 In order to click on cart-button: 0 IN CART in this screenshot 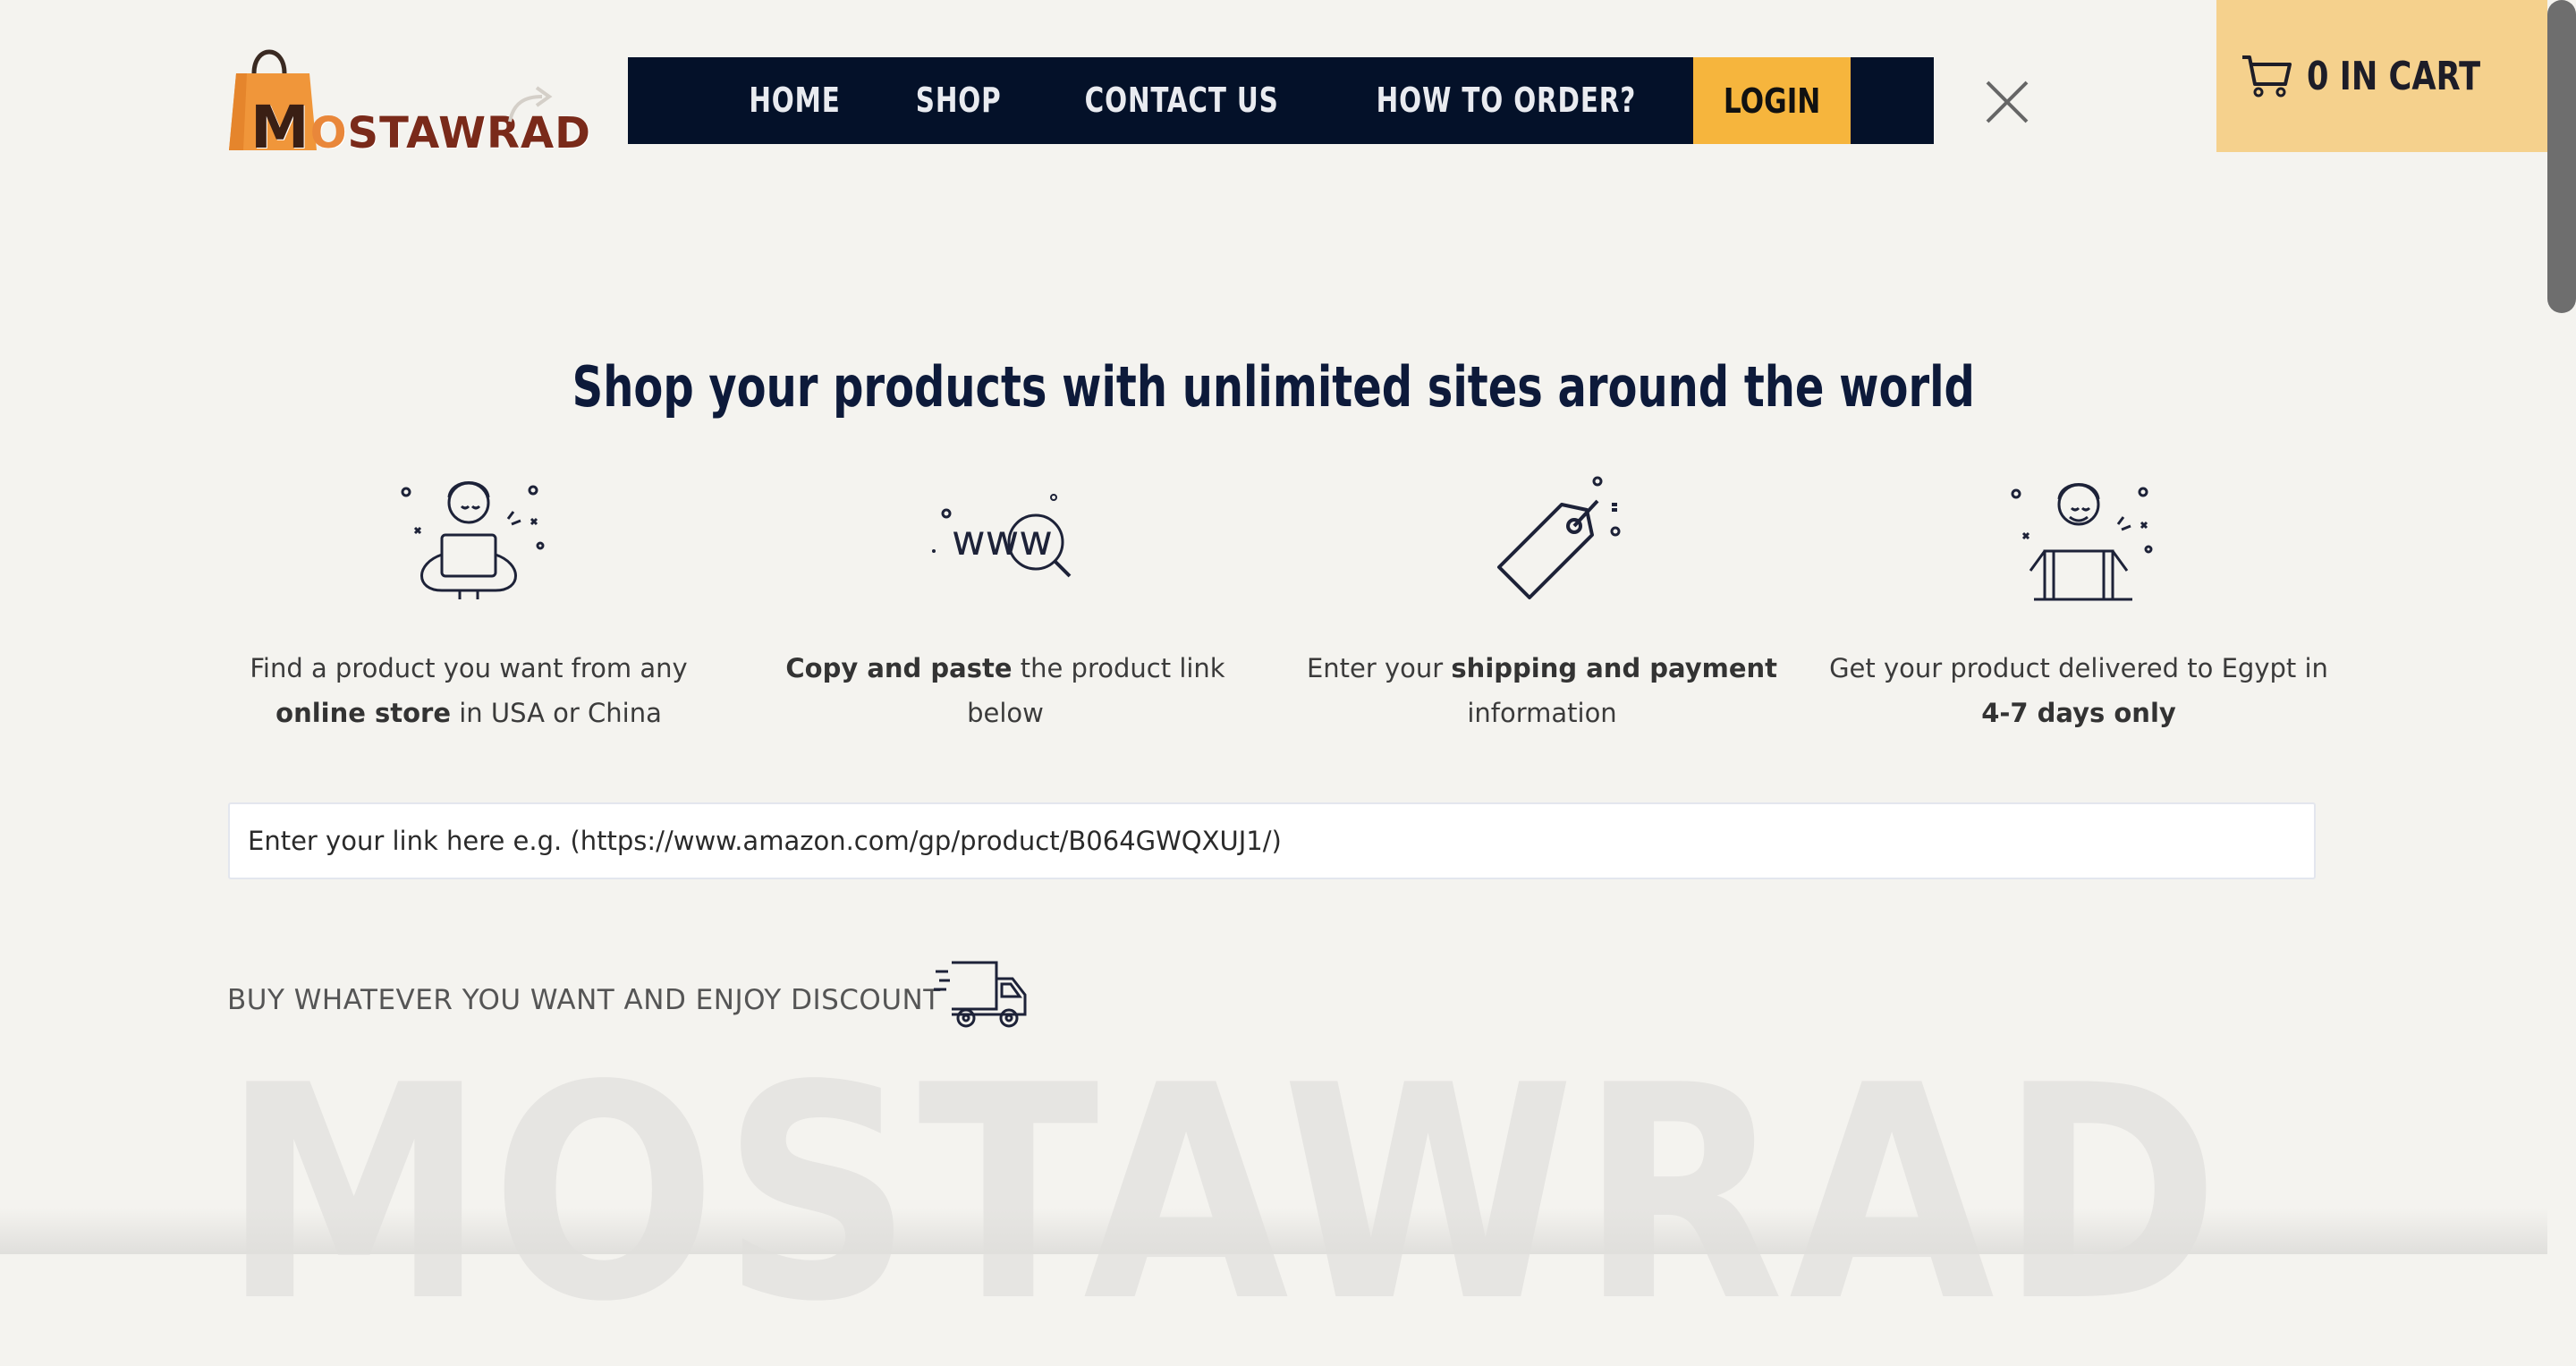, I will do `click(2381, 76)`.